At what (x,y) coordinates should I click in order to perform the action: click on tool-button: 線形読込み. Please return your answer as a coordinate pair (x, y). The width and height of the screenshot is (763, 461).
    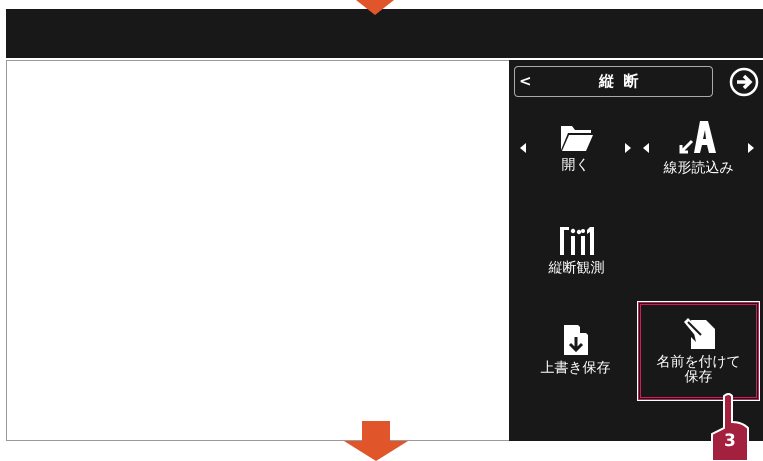
    Looking at the image, I should click on (698, 149).